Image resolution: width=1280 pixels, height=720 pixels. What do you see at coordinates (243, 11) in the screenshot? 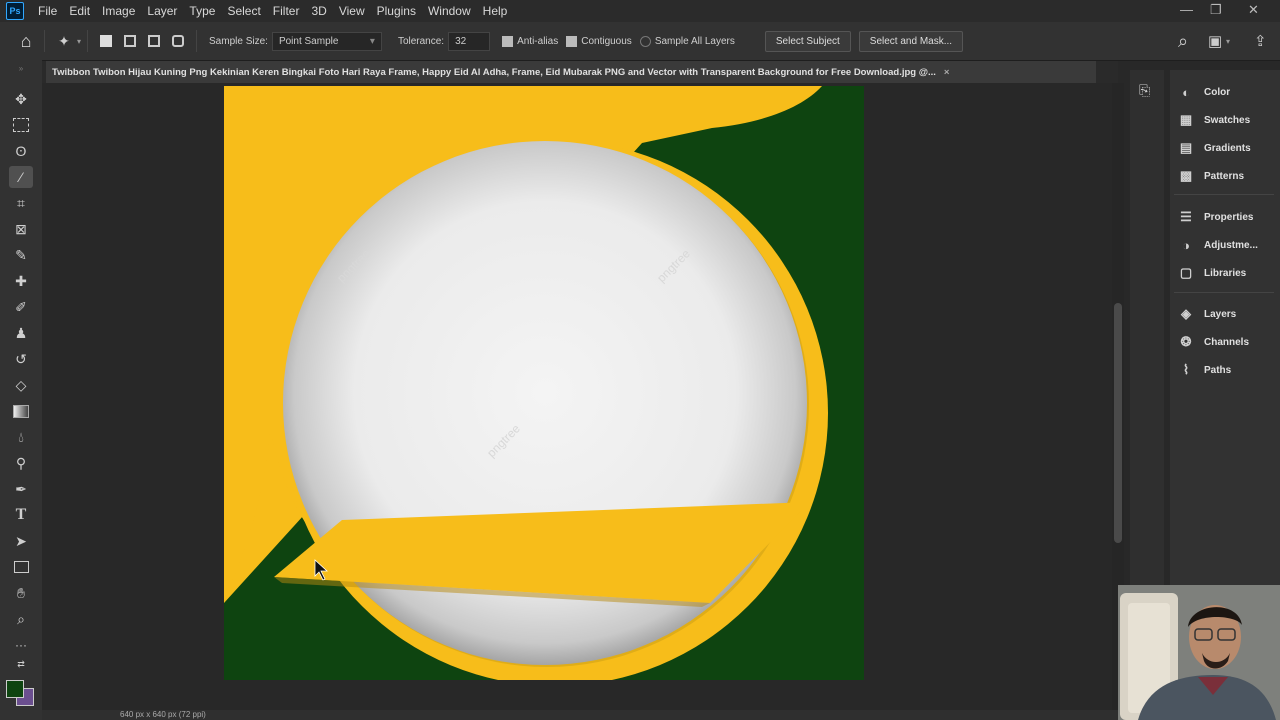
I see `menu-select: Select` at bounding box center [243, 11].